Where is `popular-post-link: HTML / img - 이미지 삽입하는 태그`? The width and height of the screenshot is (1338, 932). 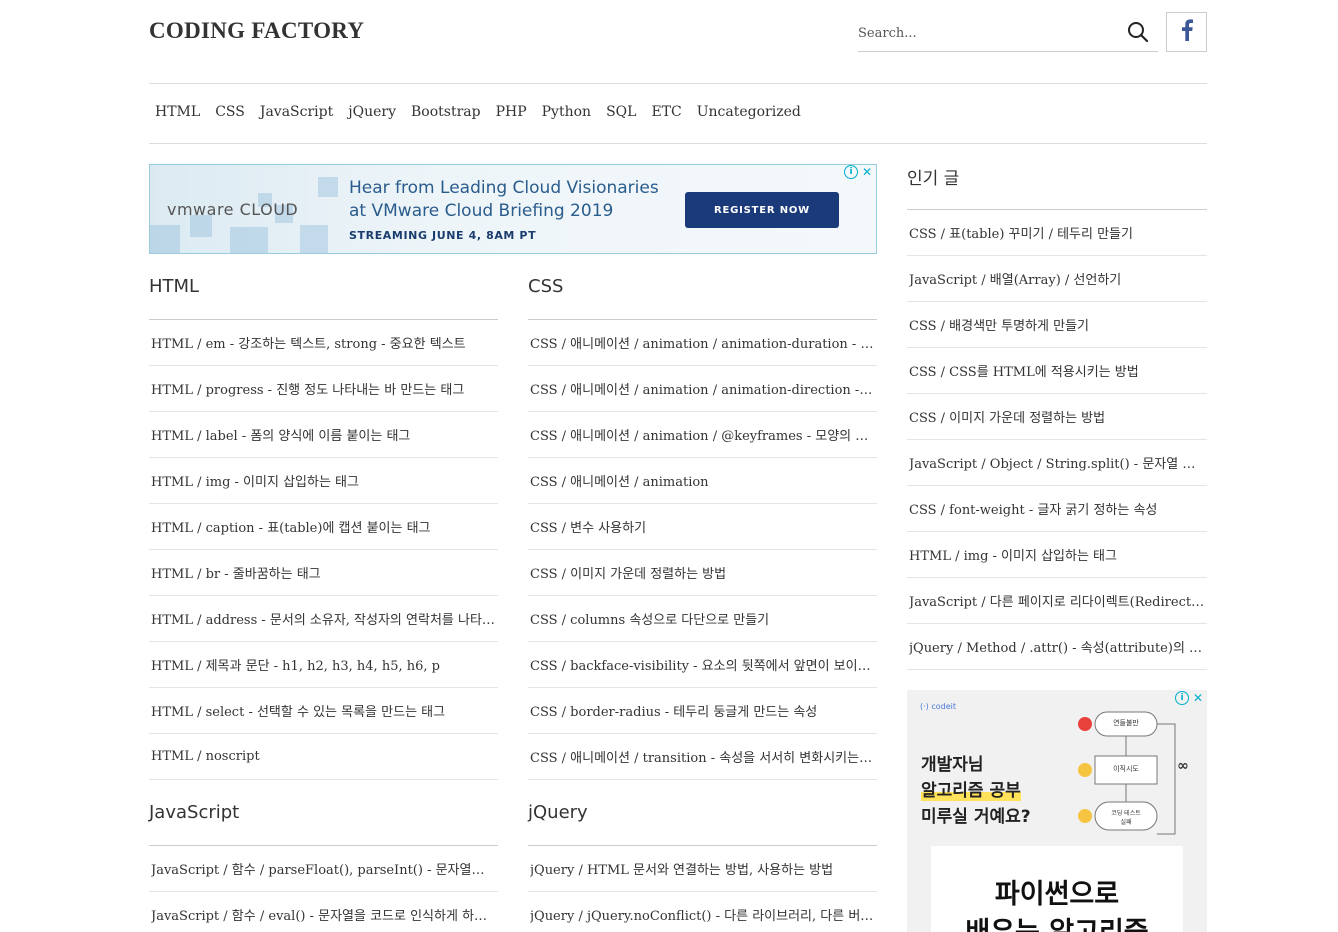
popular-post-link: HTML / img - 이미지 삽입하는 태그 is located at coordinates (1057, 554).